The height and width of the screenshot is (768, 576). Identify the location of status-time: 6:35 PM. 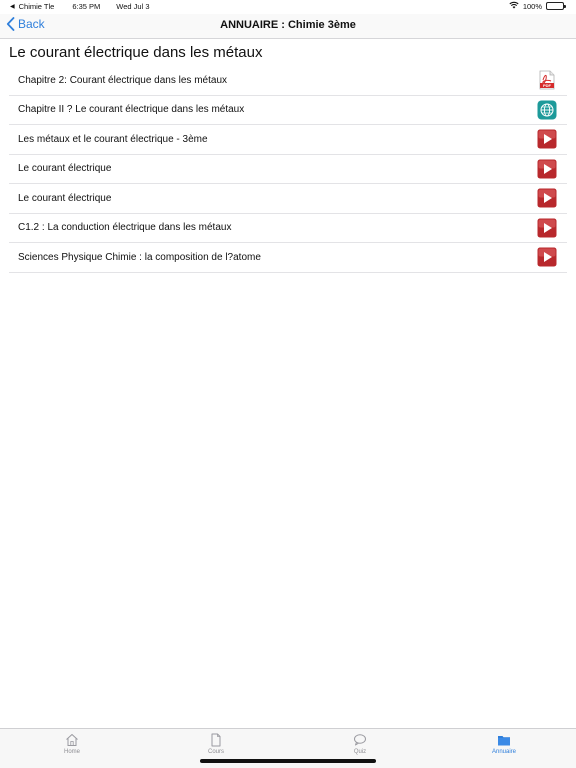
(86, 6).